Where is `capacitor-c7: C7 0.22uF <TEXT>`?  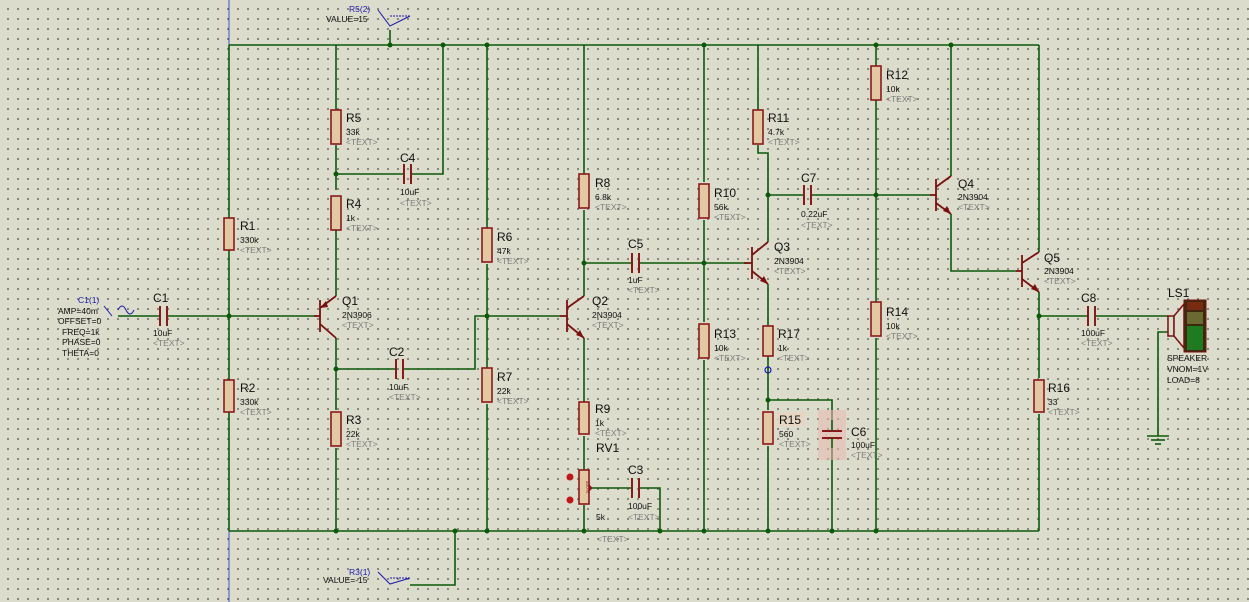
capacitor-c7: C7 0.22uF <TEXT> is located at coordinates (817, 200).